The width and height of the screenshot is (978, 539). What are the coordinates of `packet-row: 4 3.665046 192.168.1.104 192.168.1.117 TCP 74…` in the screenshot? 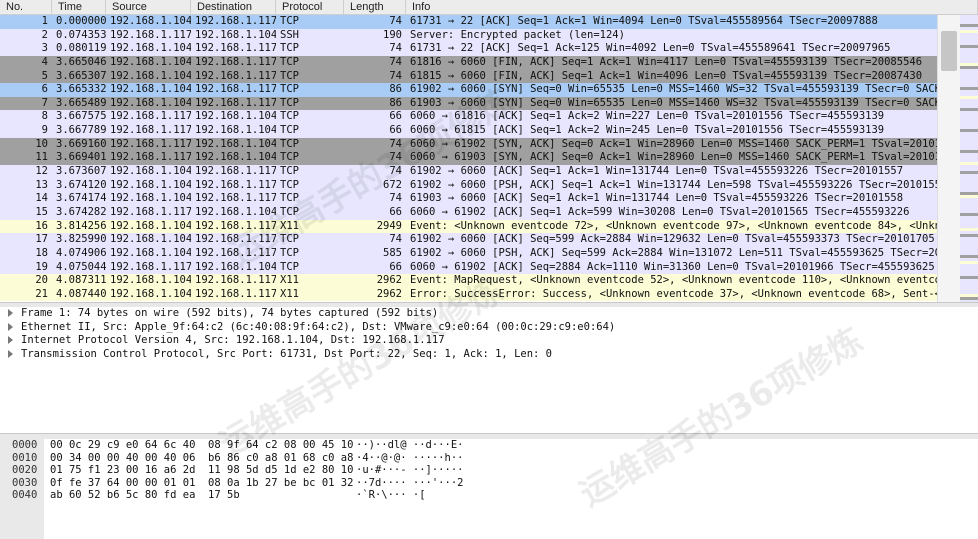 It's located at (469, 62).